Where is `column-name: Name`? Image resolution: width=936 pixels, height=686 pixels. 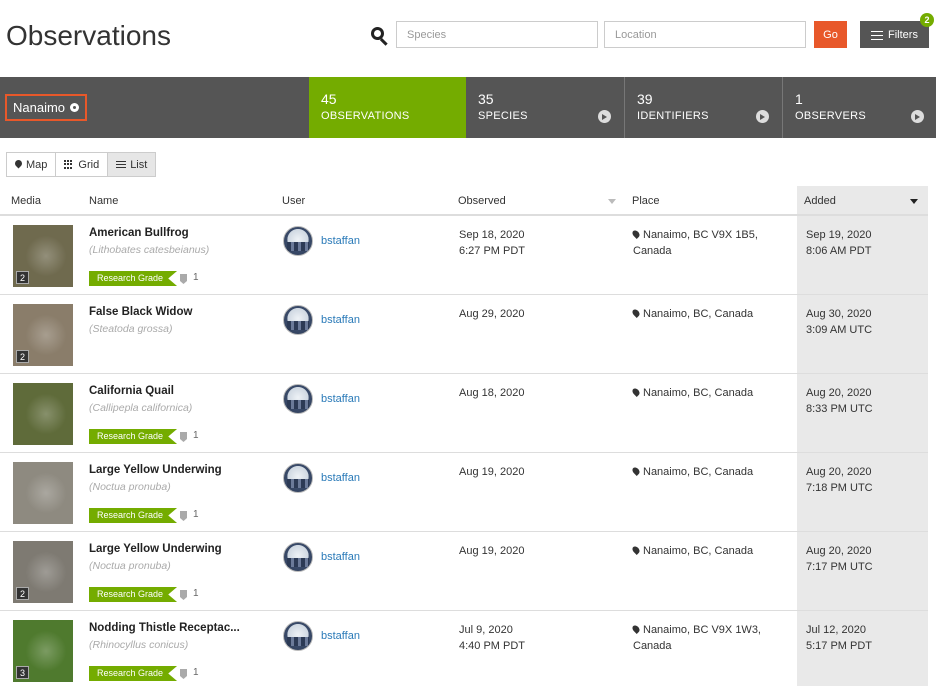
column-name: Name is located at coordinates (103, 201).